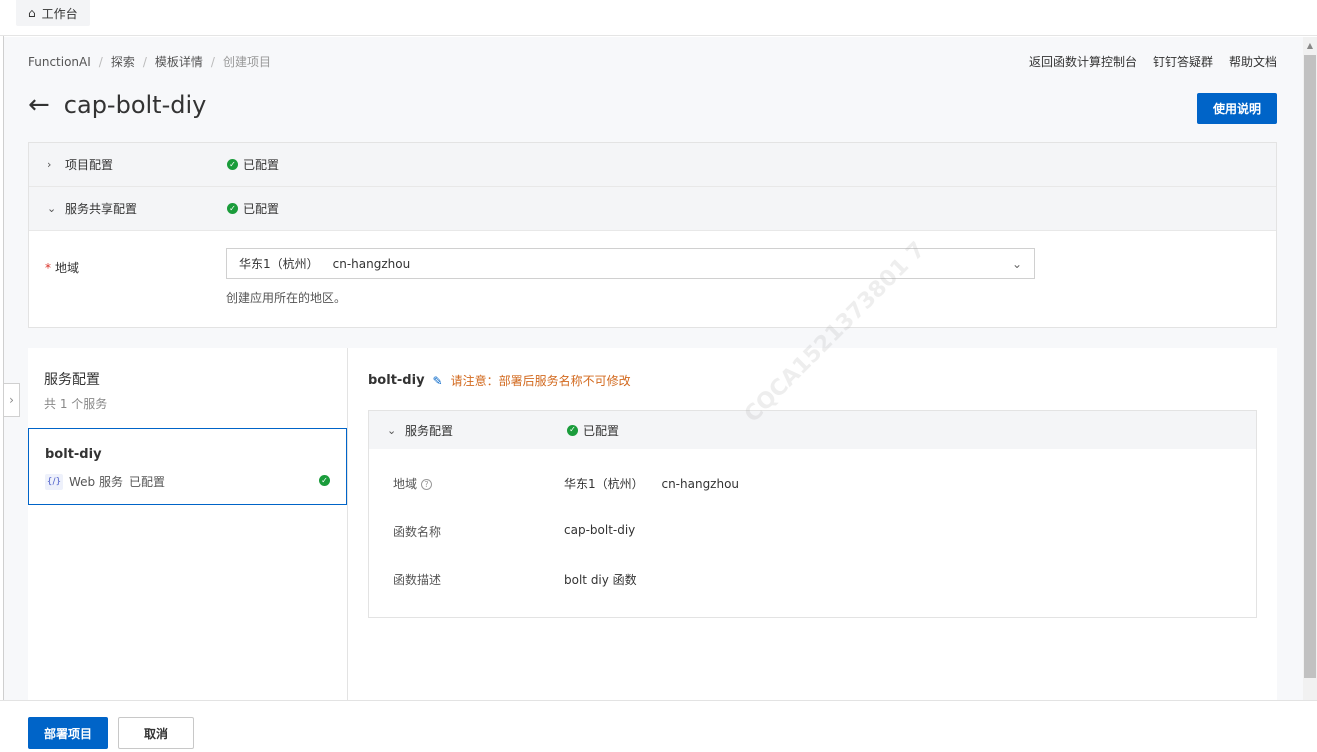 This screenshot has height=752, width=1317. What do you see at coordinates (658, 726) in the screenshot?
I see `footer-bar: 部署项目 取消` at bounding box center [658, 726].